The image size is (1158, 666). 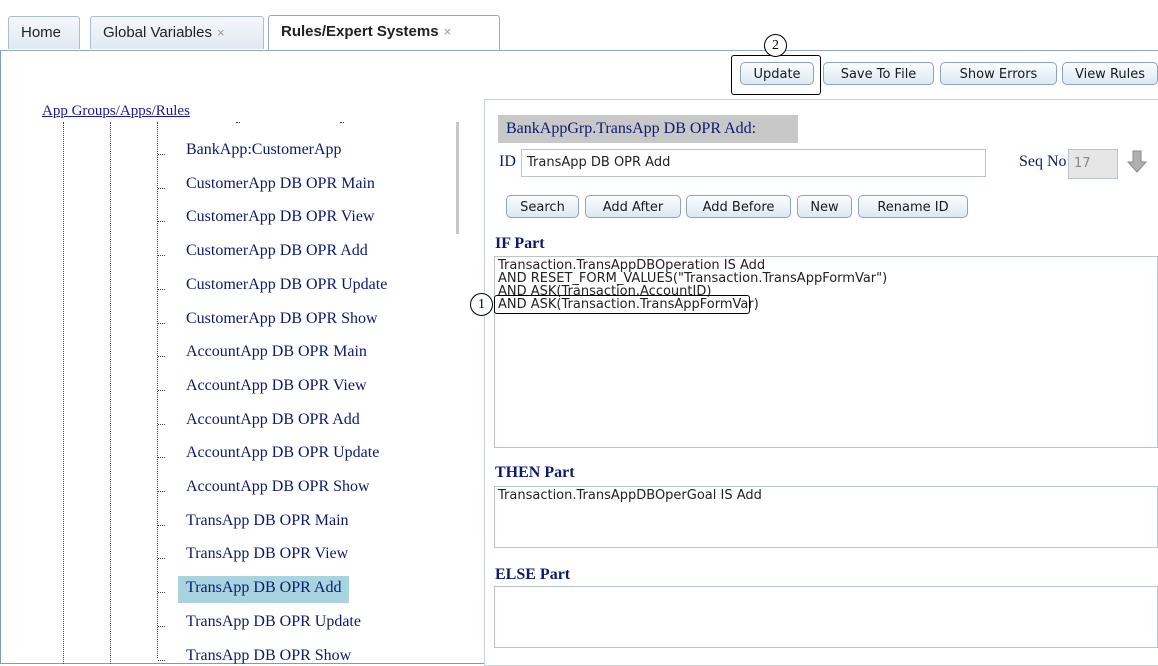 What do you see at coordinates (633, 206) in the screenshot?
I see `add-after-button: Add After` at bounding box center [633, 206].